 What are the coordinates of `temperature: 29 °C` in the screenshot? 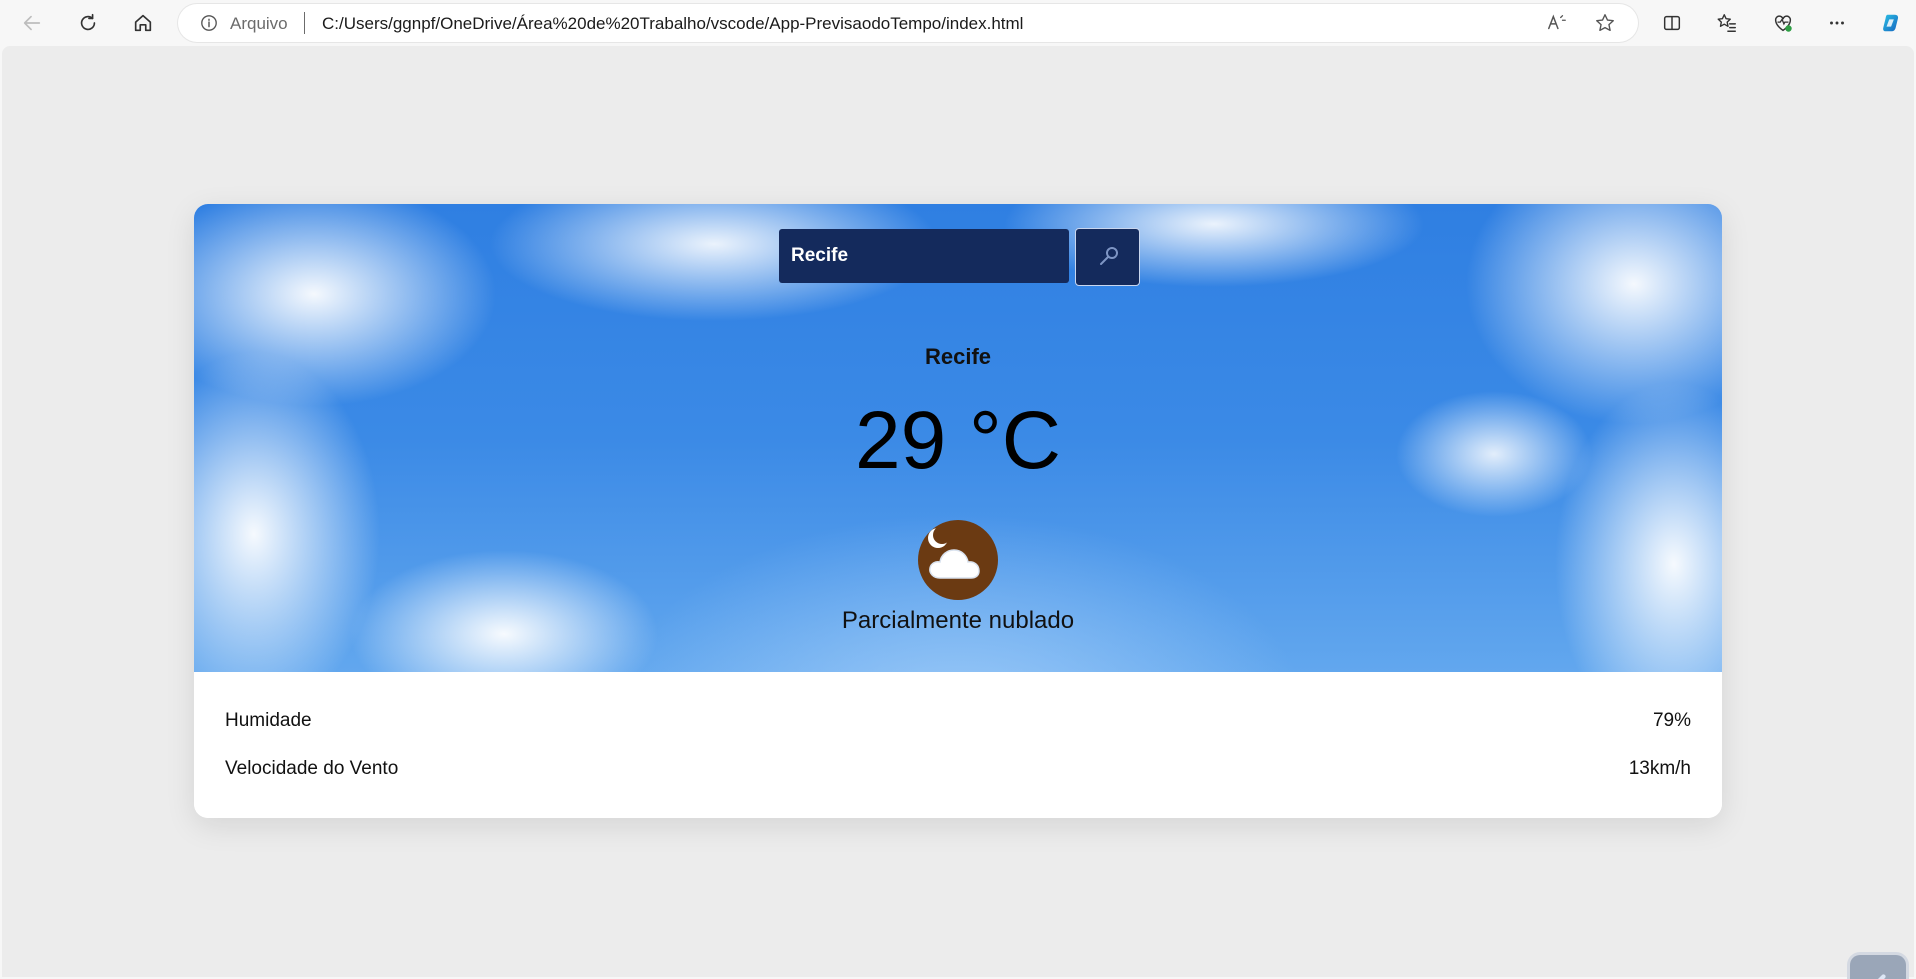 It's located at (957, 440).